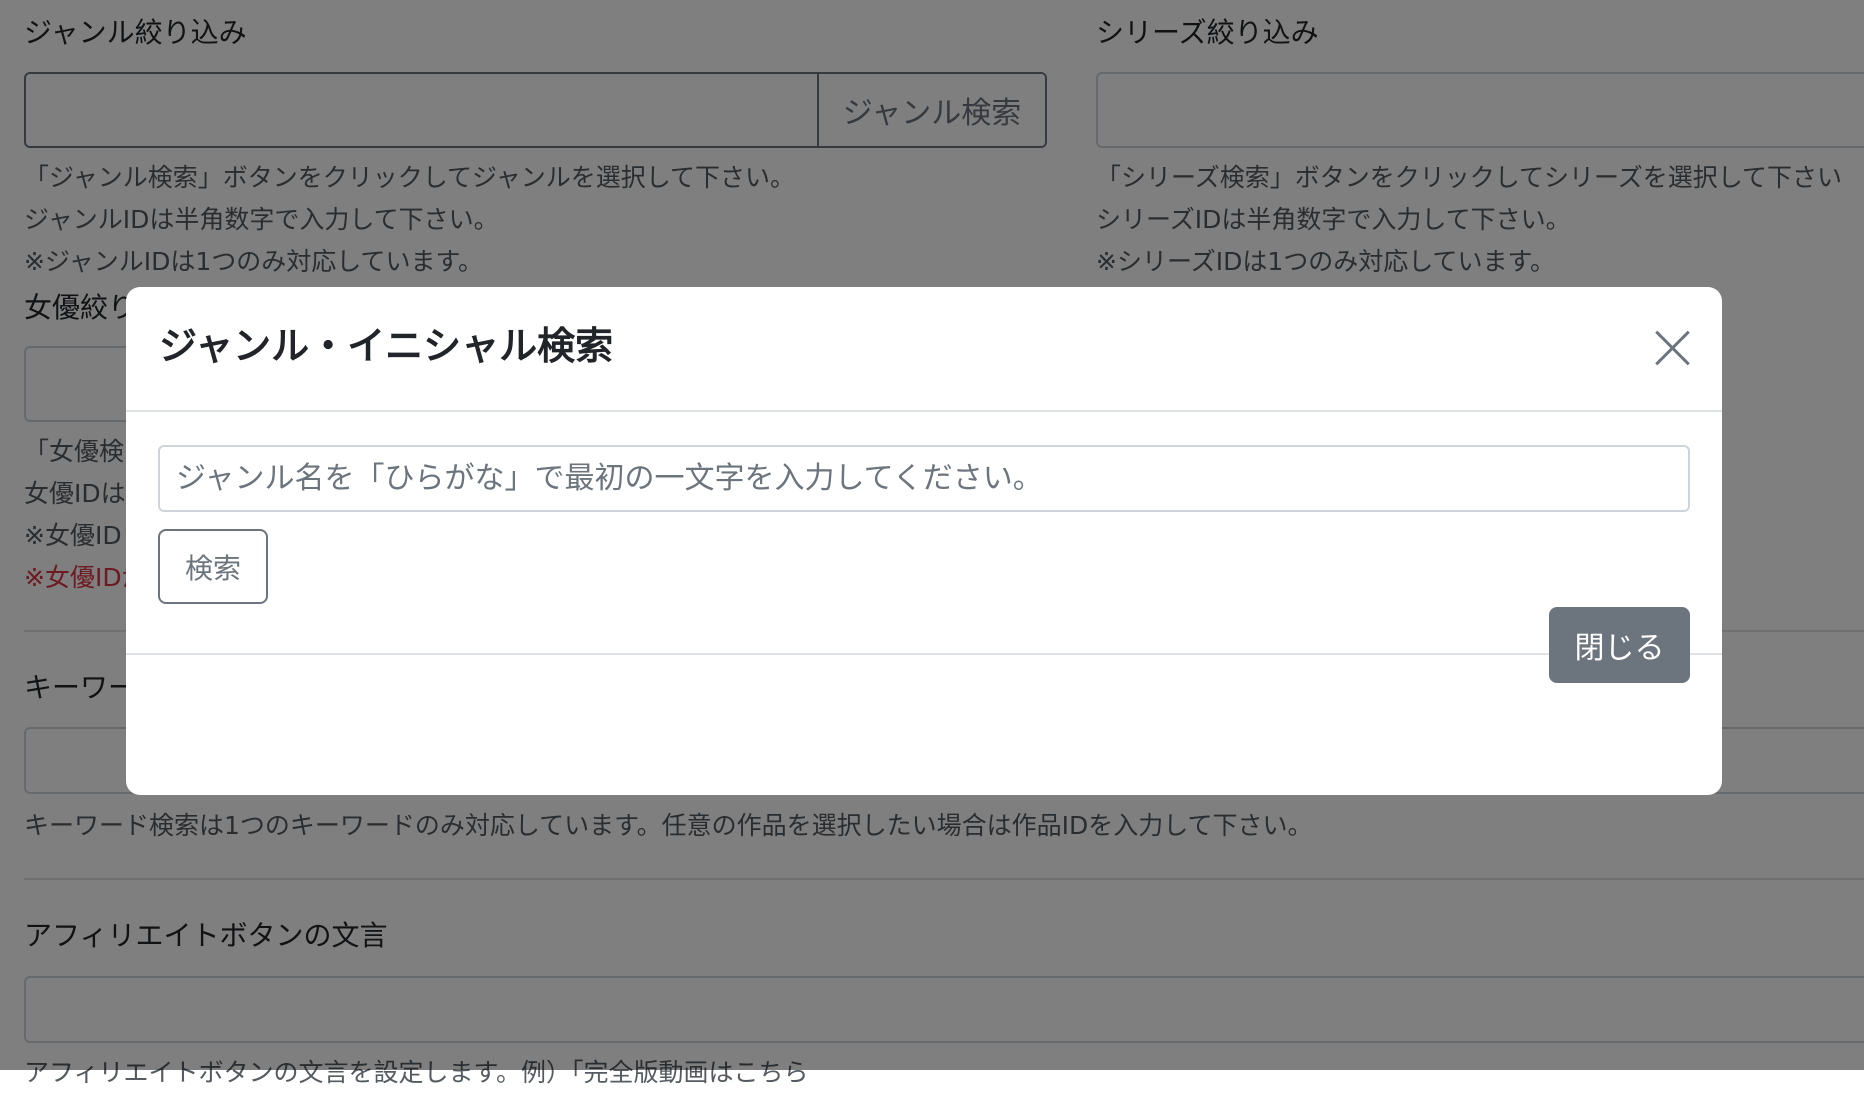  What do you see at coordinates (924, 349) in the screenshot?
I see `modal-header: ジャンル・イニシャル検索` at bounding box center [924, 349].